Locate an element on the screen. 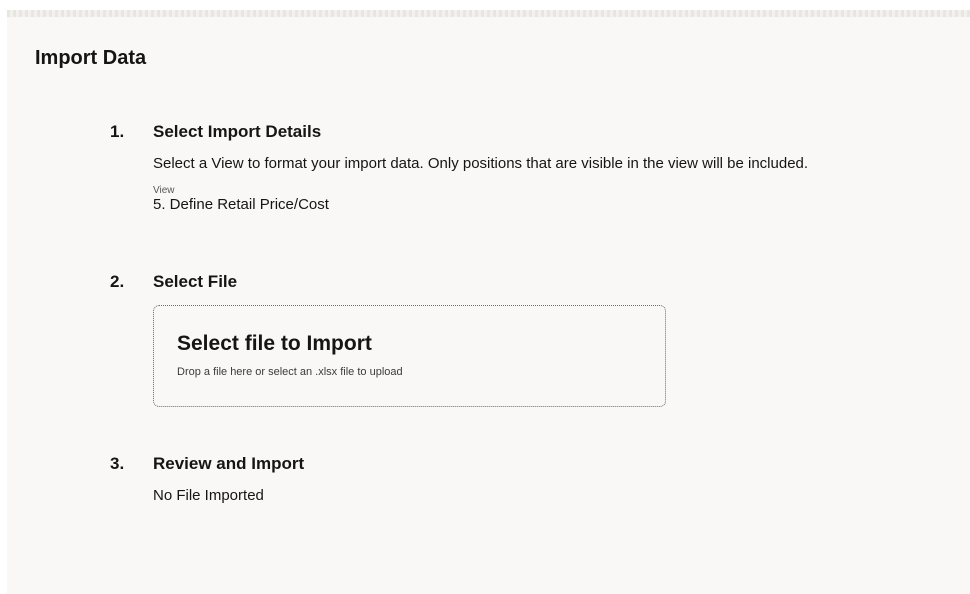  dropzone-title: Select file to Import is located at coordinates (274, 343).